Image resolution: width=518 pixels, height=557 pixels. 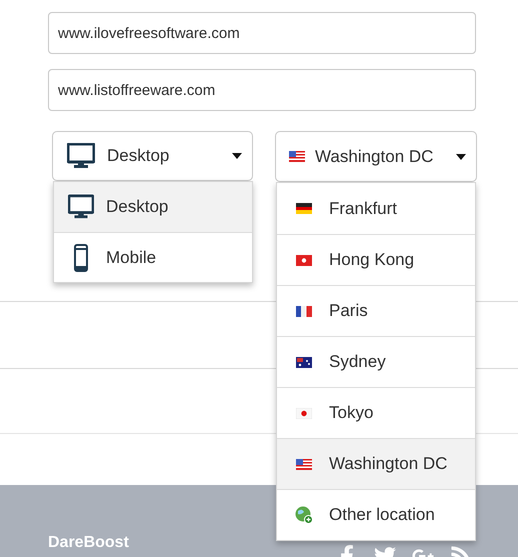 What do you see at coordinates (376, 463) in the screenshot?
I see `menu-item: Washington DC` at bounding box center [376, 463].